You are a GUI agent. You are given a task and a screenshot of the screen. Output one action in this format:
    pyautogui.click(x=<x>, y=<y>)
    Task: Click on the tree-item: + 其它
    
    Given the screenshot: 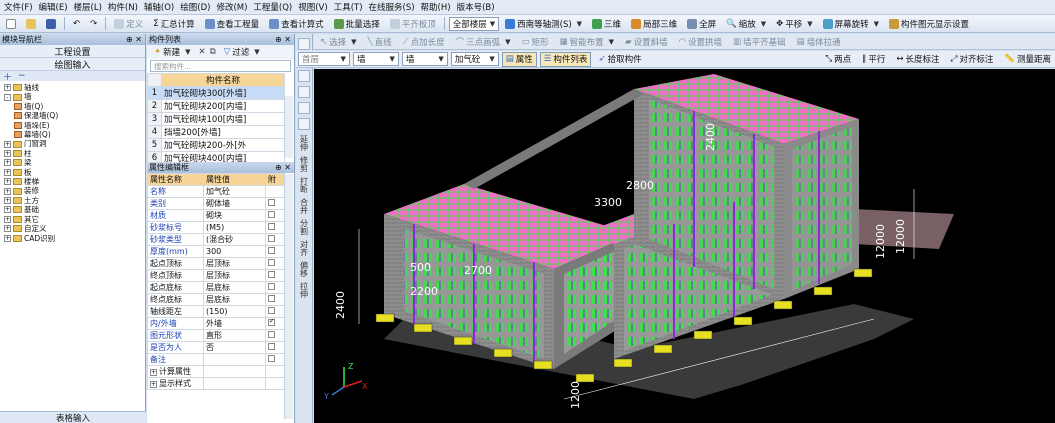 What is the action you would take?
    pyautogui.click(x=74, y=219)
    